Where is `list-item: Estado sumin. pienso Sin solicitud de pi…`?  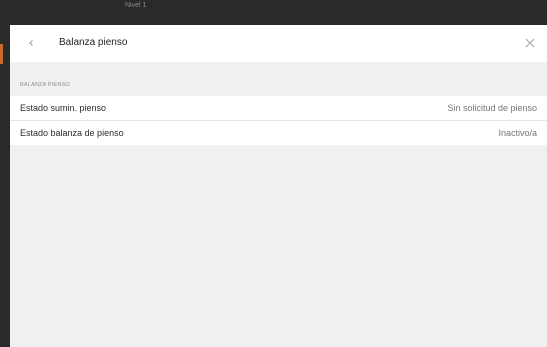
list-item: Estado sumin. pienso Sin solicitud de pi… is located at coordinates (278, 108).